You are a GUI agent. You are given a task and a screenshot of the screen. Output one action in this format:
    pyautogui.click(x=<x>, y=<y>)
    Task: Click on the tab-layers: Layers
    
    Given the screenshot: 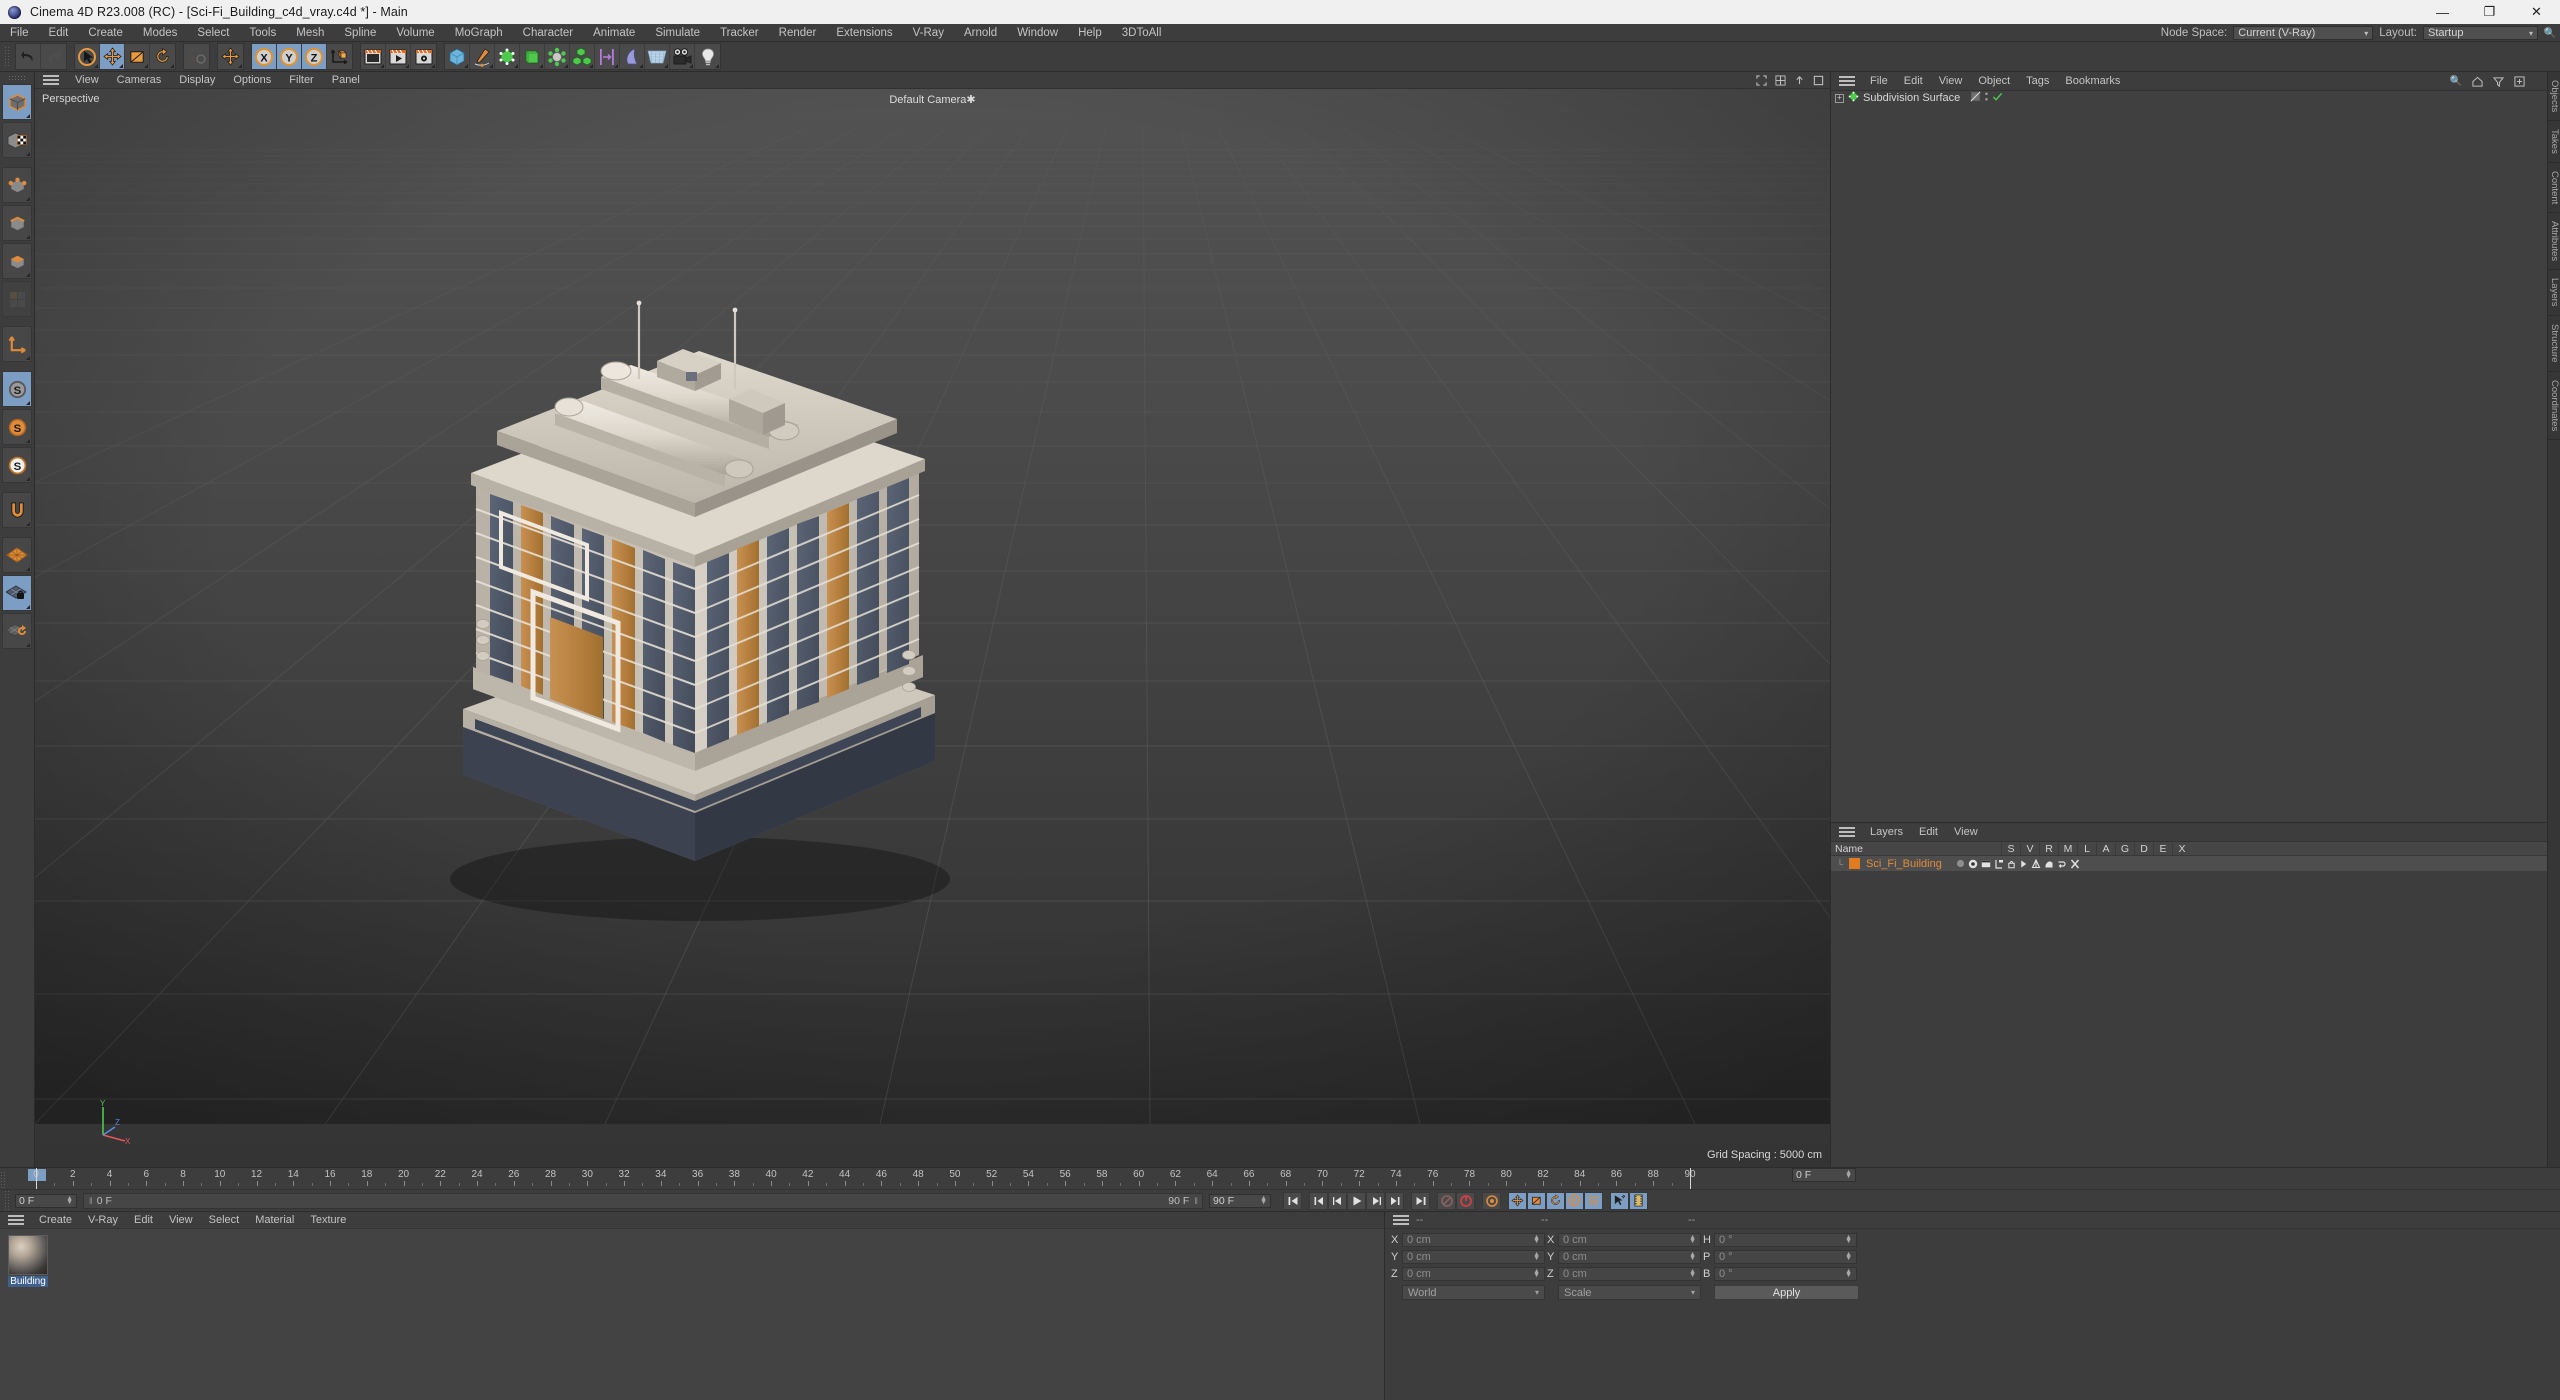 What is the action you would take?
    pyautogui.click(x=2554, y=293)
    